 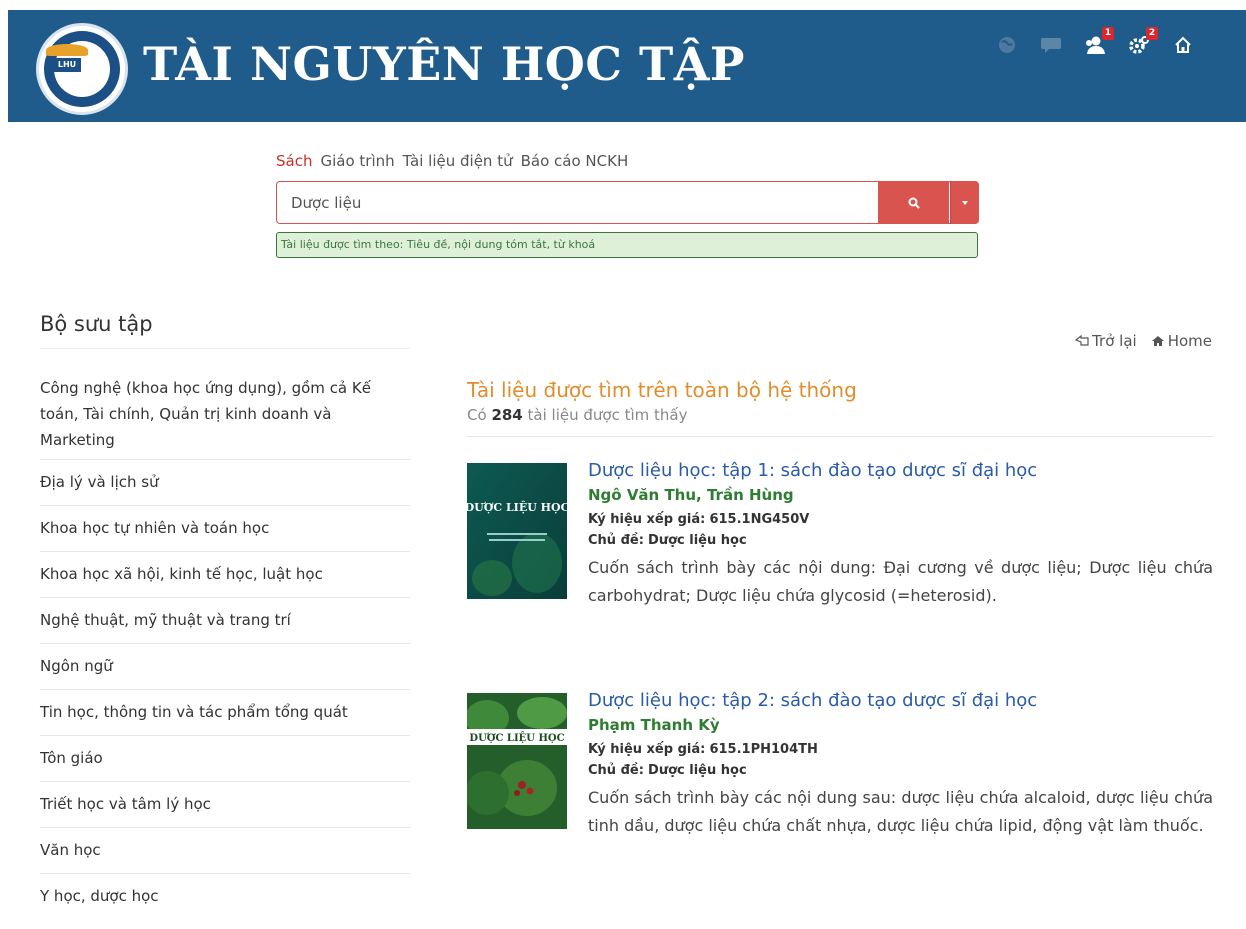 I want to click on search-button, so click(x=913, y=202).